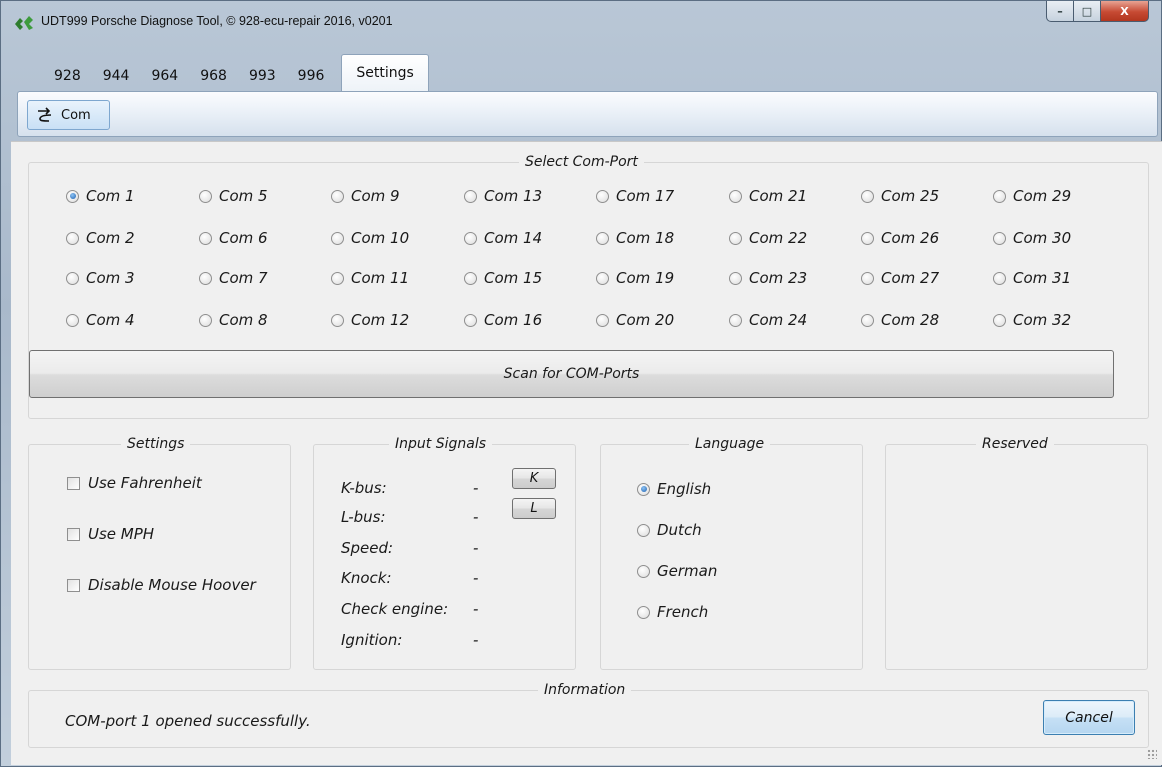 The height and width of the screenshot is (767, 1162). What do you see at coordinates (768, 238) in the screenshot?
I see `com-port-radio-22: Com 22` at bounding box center [768, 238].